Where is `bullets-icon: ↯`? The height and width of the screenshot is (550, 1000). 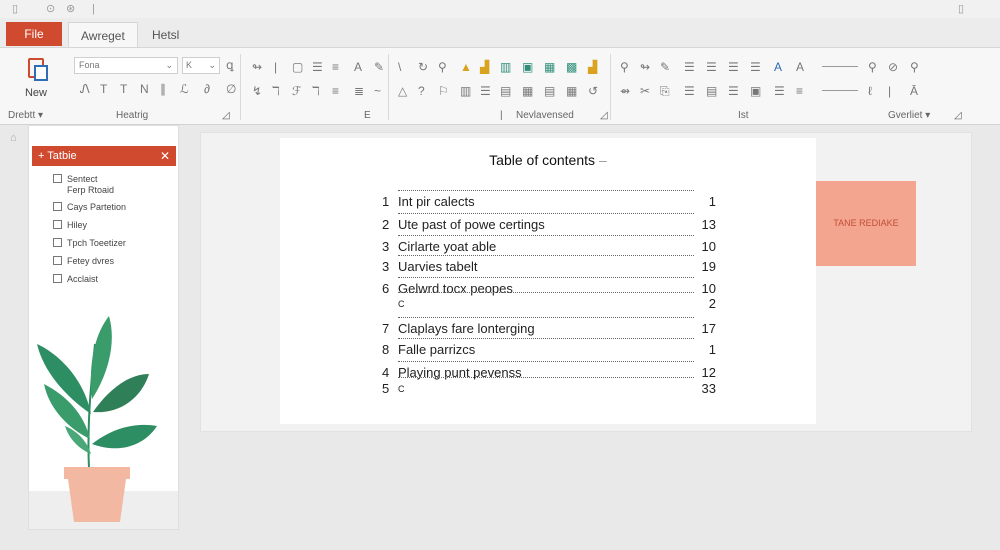
bullets-icon: ↯ is located at coordinates (257, 91).